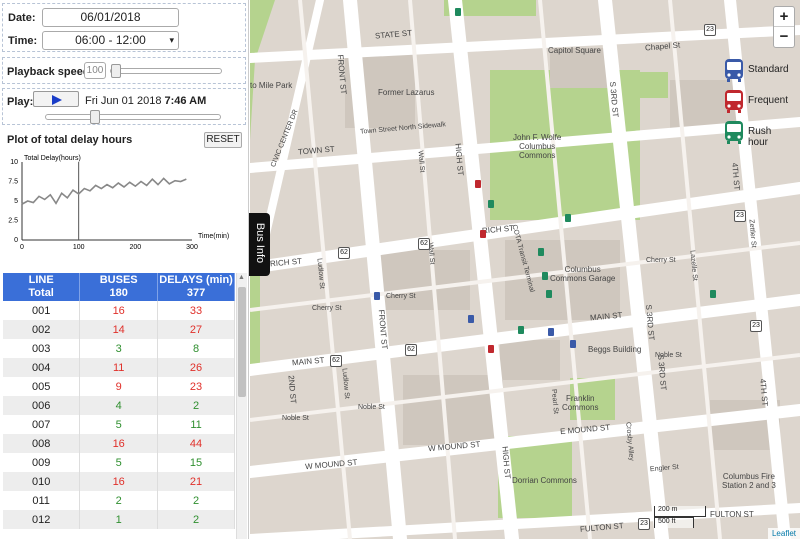 This screenshot has height=539, width=800. Describe the element at coordinates (196, 481) in the screenshot. I see `cell-delays: 21` at that location.